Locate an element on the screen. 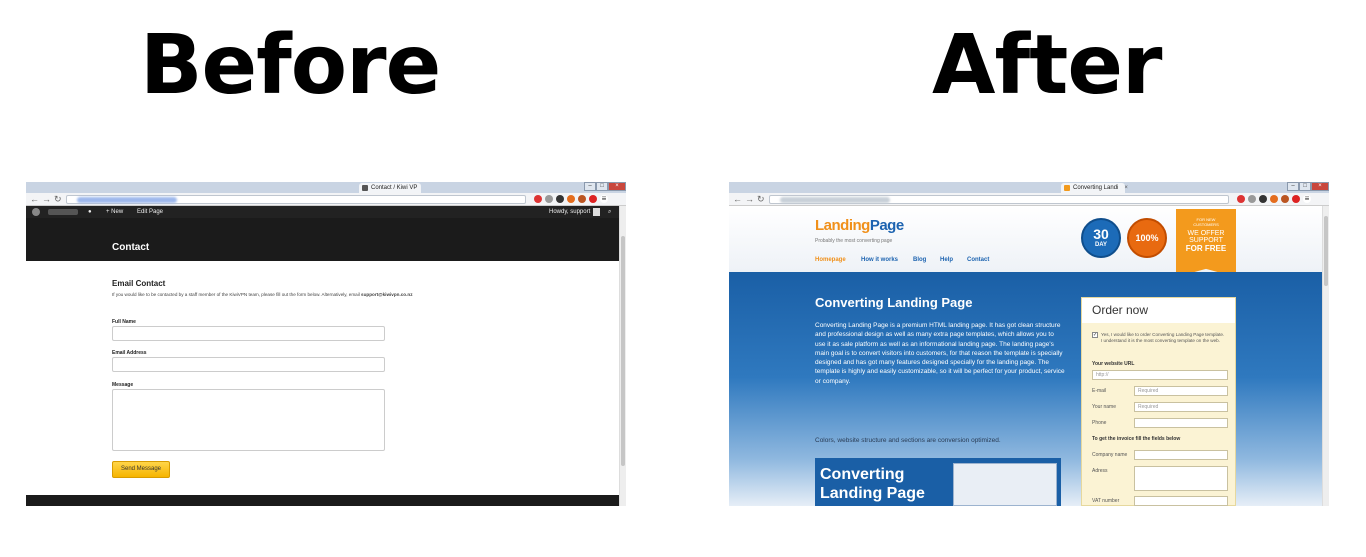 The width and height of the screenshot is (1366, 557). comment-icon: ● is located at coordinates (90, 212).